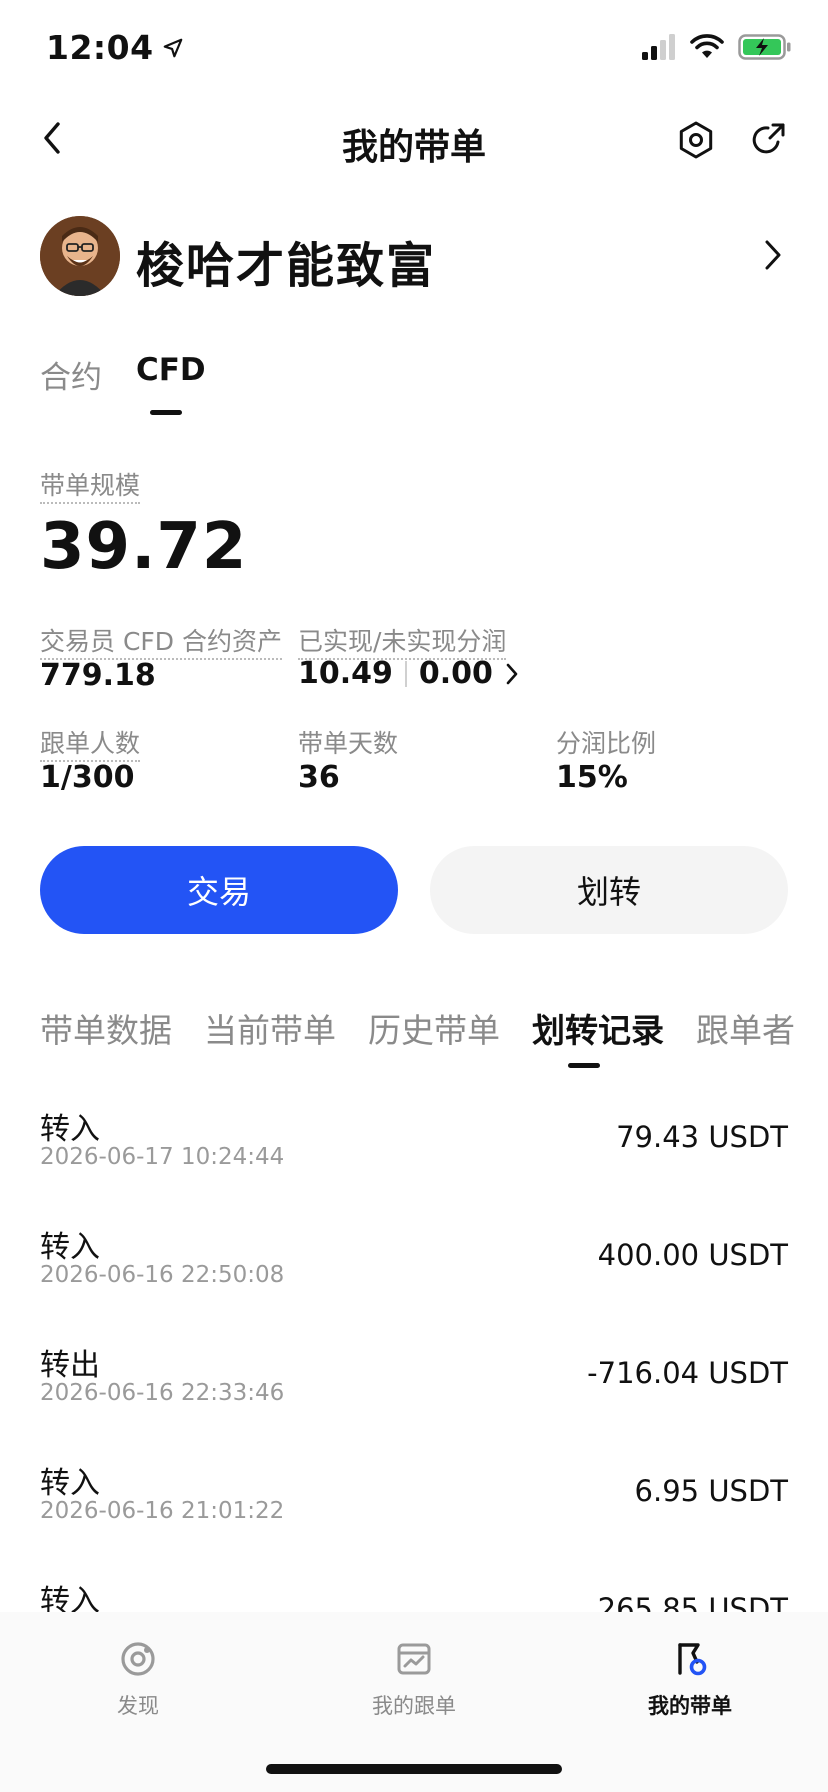 The height and width of the screenshot is (1792, 828). I want to click on tabbar-discover: 发现, so click(138, 1680).